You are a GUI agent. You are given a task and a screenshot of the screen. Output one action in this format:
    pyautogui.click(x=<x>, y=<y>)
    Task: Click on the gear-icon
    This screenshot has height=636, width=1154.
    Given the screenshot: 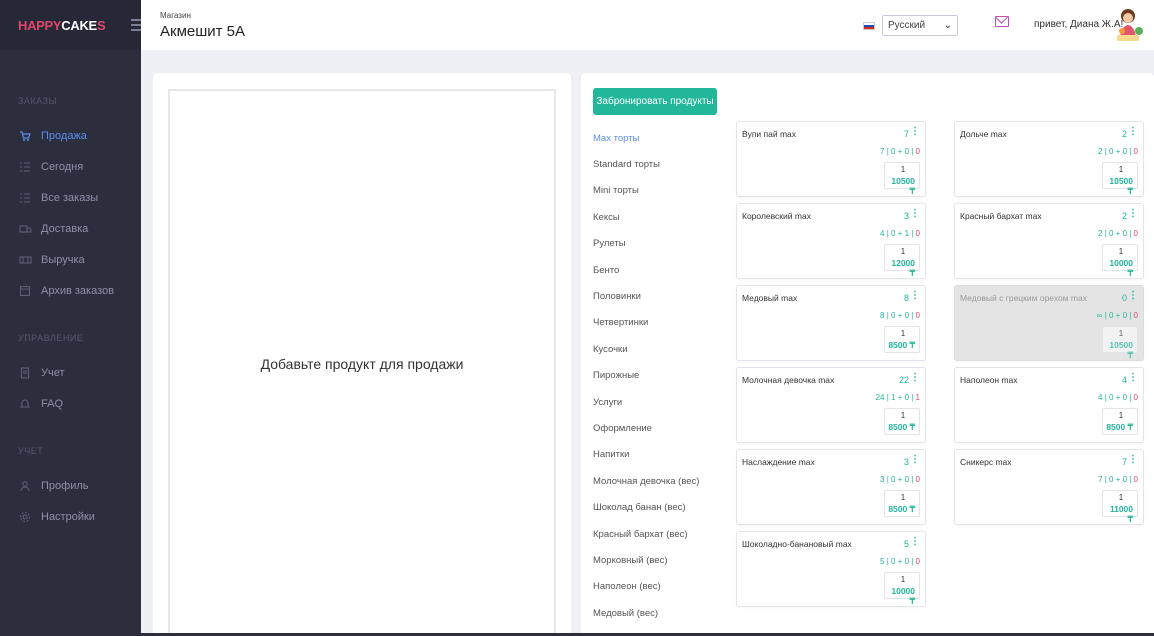 What is the action you would take?
    pyautogui.click(x=25, y=517)
    